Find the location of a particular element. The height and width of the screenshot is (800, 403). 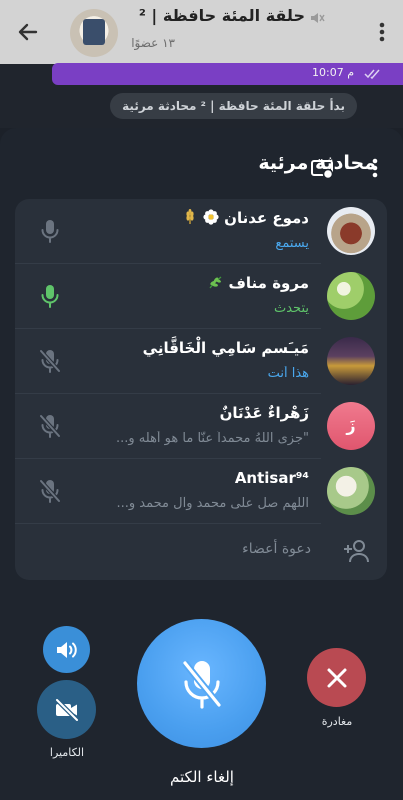

mic-icon is located at coordinates (50, 231).